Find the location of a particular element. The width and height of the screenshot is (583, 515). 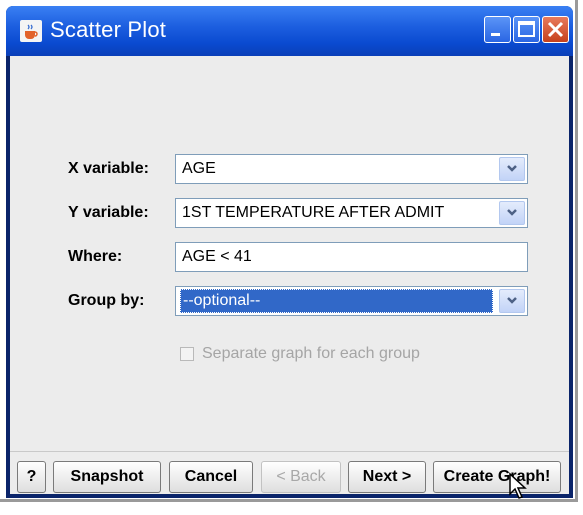

y-variable-value: 1ST TEMPERATURE AFTER ADMIT is located at coordinates (313, 212).